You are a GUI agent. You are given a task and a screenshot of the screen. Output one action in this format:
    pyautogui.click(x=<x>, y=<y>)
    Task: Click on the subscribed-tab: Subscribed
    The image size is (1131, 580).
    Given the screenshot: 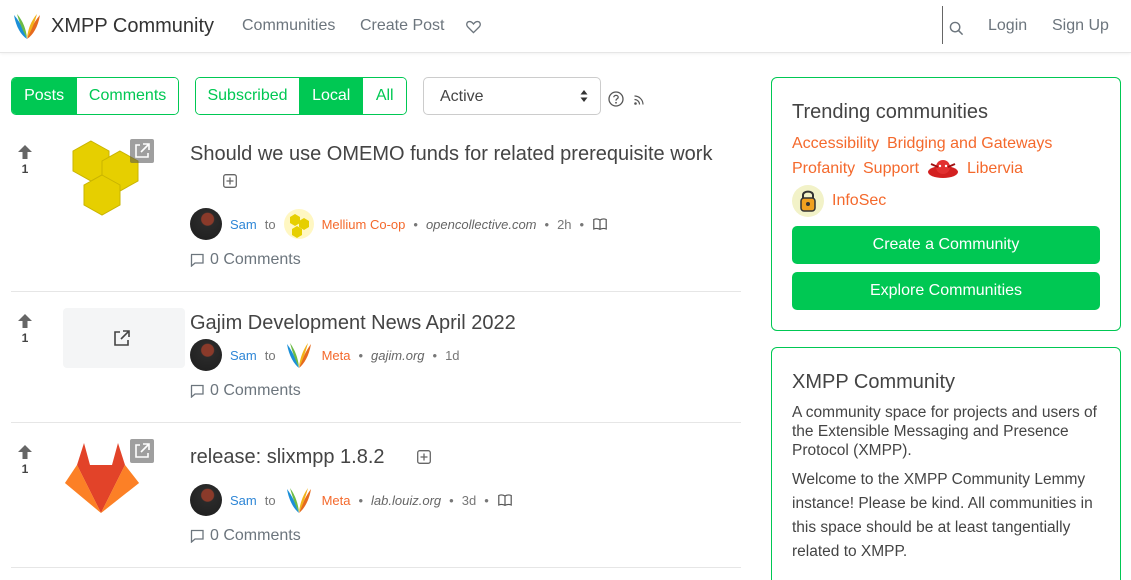 What is the action you would take?
    pyautogui.click(x=248, y=96)
    